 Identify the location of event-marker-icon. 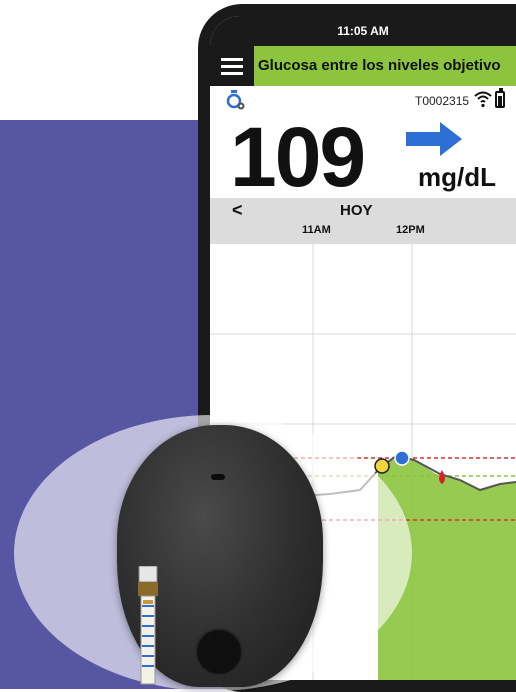
(402, 458).